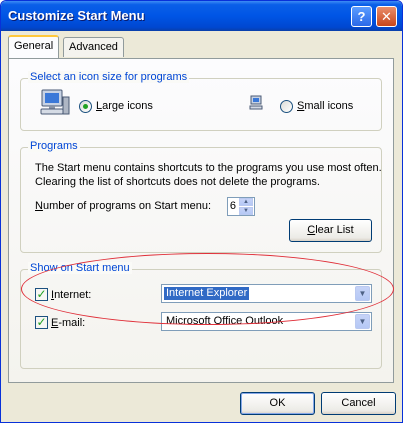  What do you see at coordinates (54, 146) in the screenshot?
I see `programs-legend: Programs` at bounding box center [54, 146].